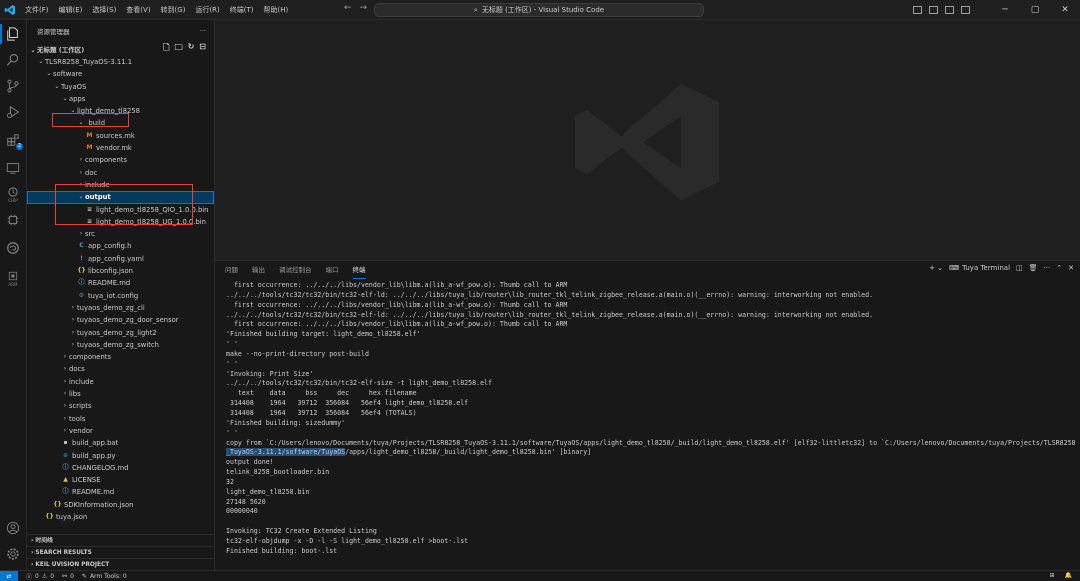 The image size is (1080, 581). What do you see at coordinates (936, 268) in the screenshot?
I see `new-terminal-icon: + ⌄` at bounding box center [936, 268].